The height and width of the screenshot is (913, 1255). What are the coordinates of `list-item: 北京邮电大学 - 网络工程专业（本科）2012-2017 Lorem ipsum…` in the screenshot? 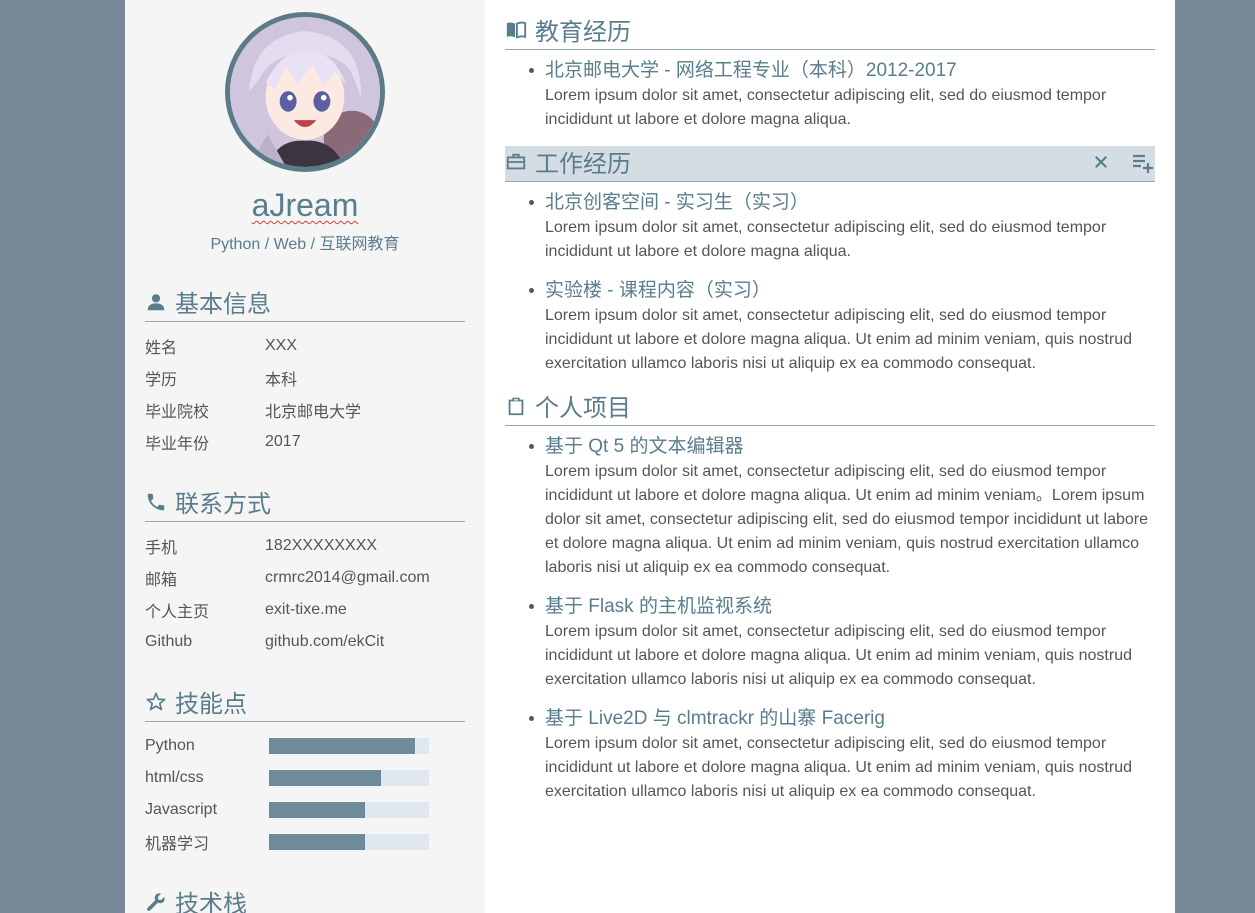 It's located at (840, 95).